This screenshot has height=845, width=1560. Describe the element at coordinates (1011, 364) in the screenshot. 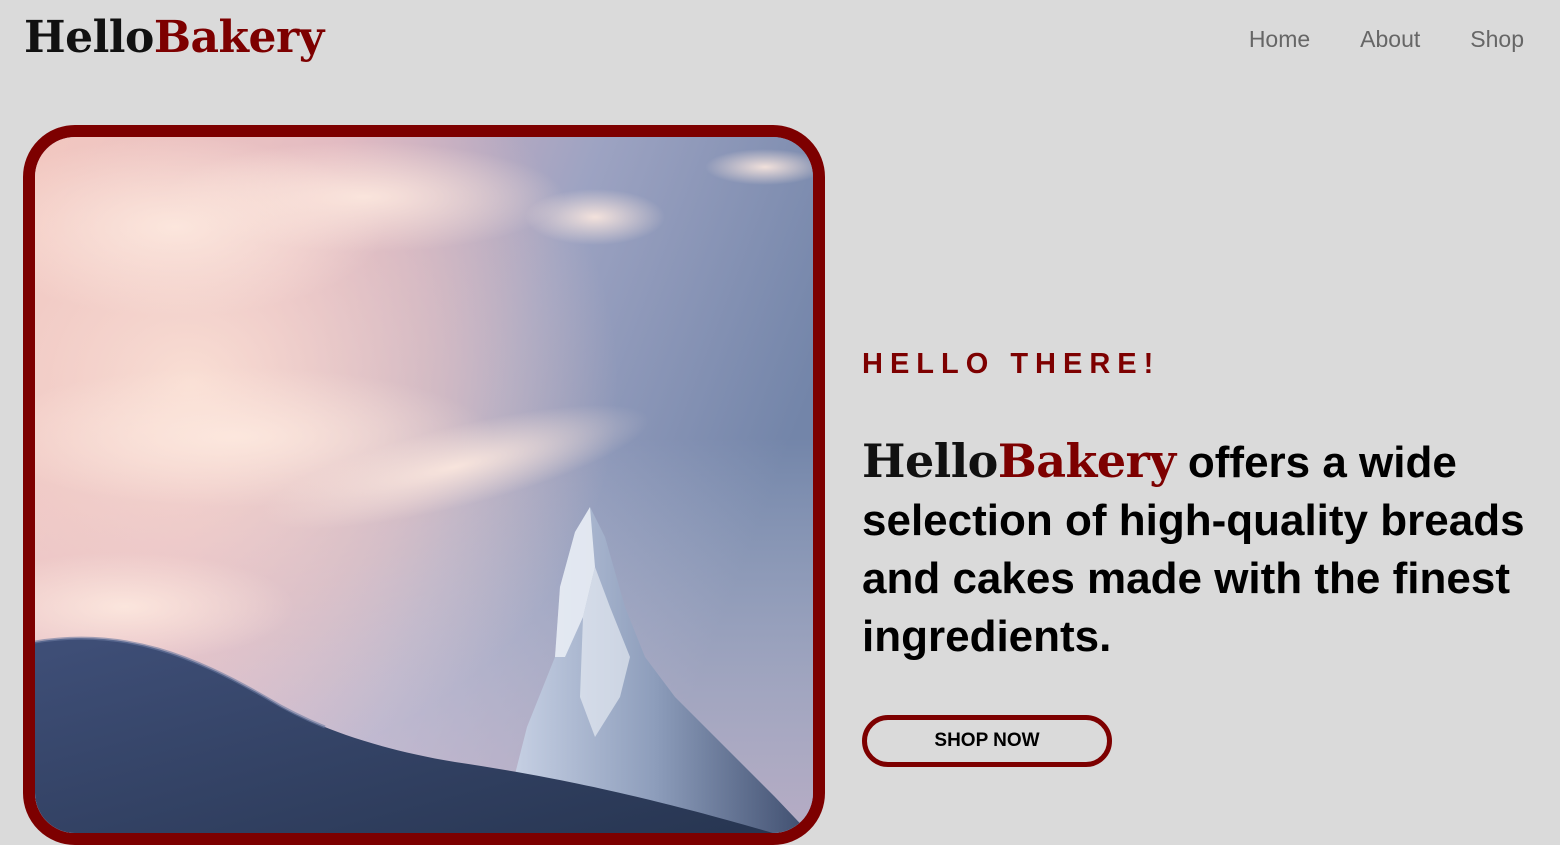

I see `hero-eyebrow: HELLO THERE!` at that location.